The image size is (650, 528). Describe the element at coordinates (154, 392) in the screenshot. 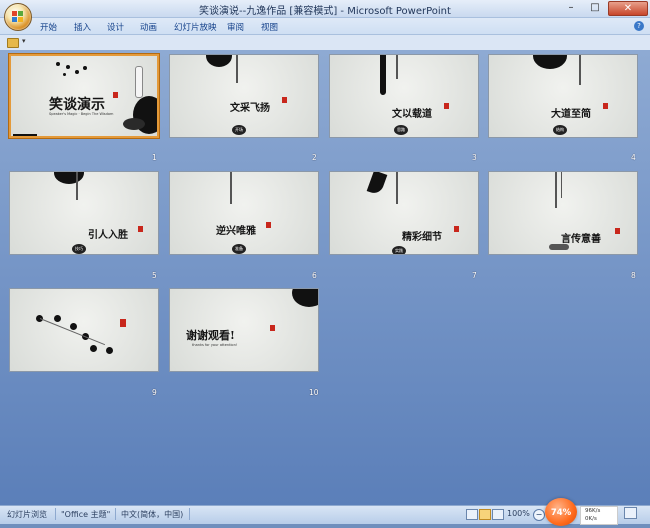

I see `slide-number: 9` at that location.